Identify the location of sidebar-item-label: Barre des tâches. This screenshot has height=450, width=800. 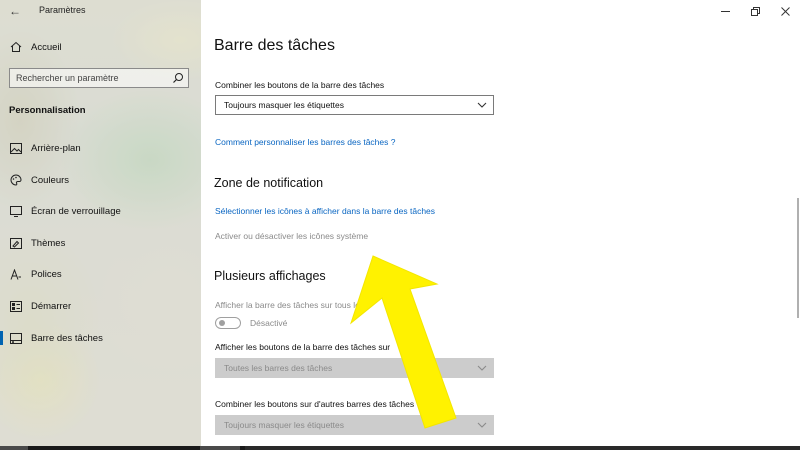
(67, 338).